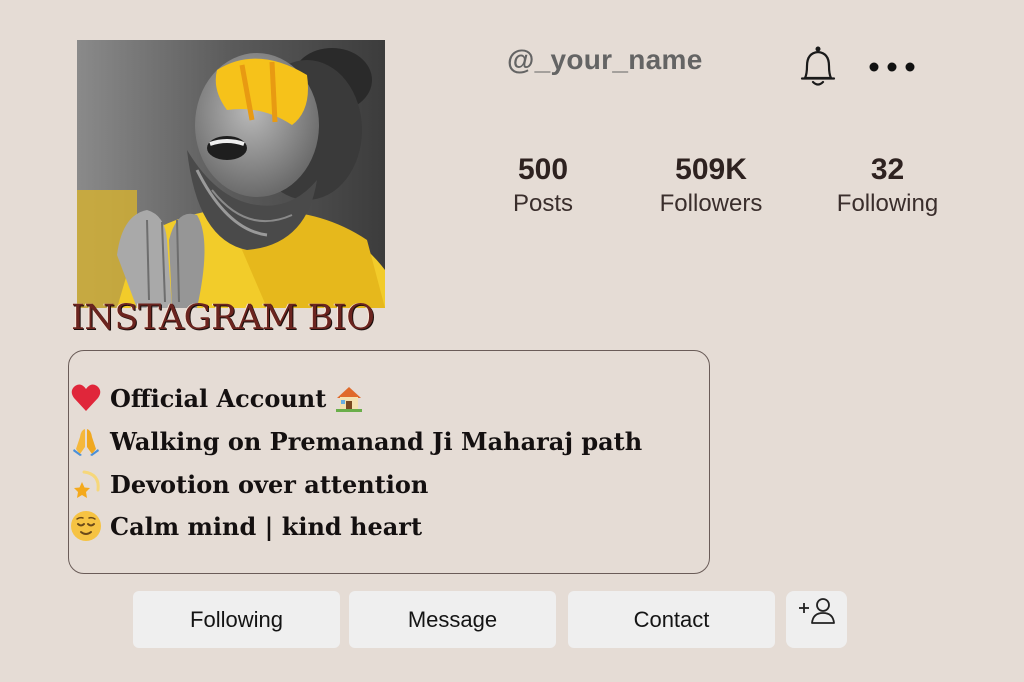 This screenshot has height=682, width=1024. Describe the element at coordinates (887, 203) in the screenshot. I see `following-label: Following` at that location.